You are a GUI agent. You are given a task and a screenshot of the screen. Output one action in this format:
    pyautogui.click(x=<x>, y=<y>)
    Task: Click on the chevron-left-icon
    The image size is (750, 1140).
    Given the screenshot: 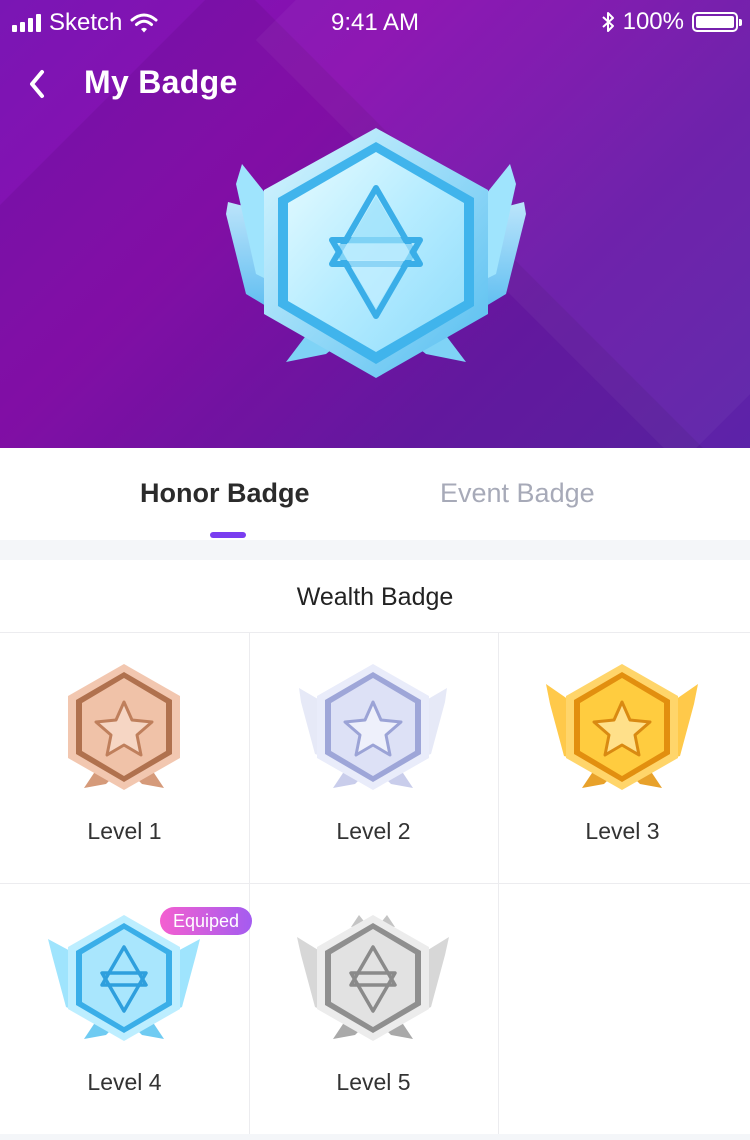 What is the action you would take?
    pyautogui.click(x=37, y=84)
    